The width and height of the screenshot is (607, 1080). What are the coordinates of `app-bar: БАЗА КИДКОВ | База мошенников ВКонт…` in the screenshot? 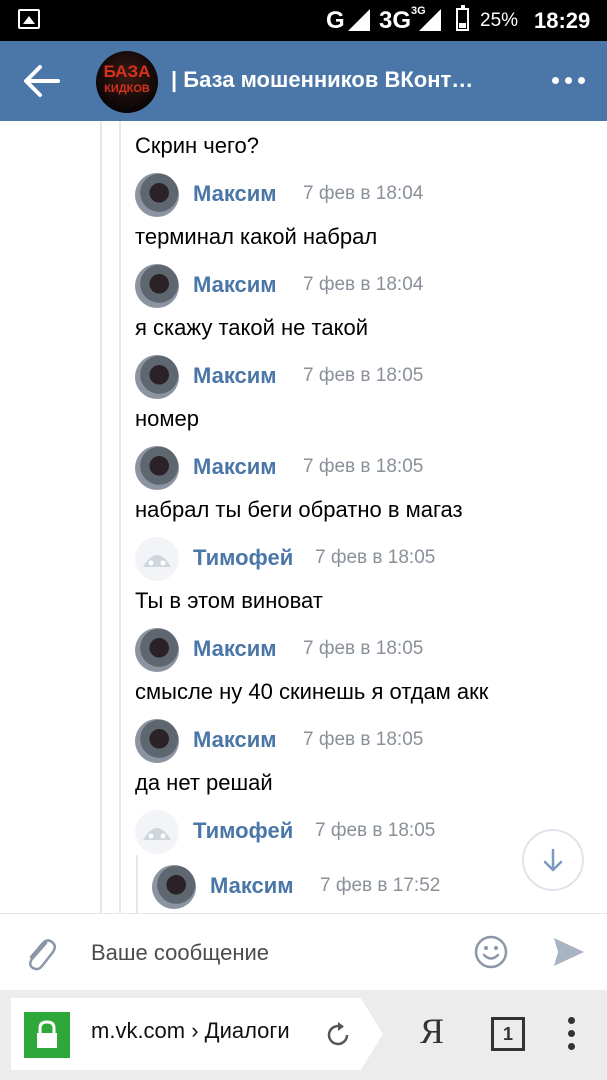 It's located at (303, 81).